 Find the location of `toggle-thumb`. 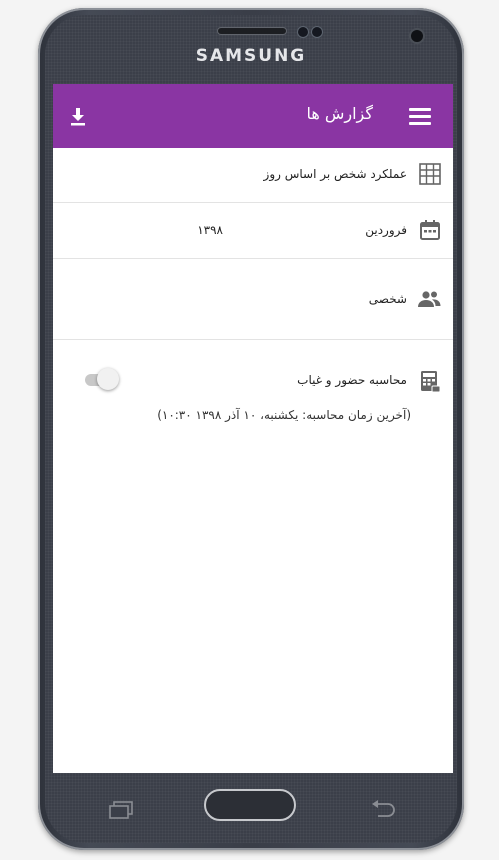

toggle-thumb is located at coordinates (108, 379).